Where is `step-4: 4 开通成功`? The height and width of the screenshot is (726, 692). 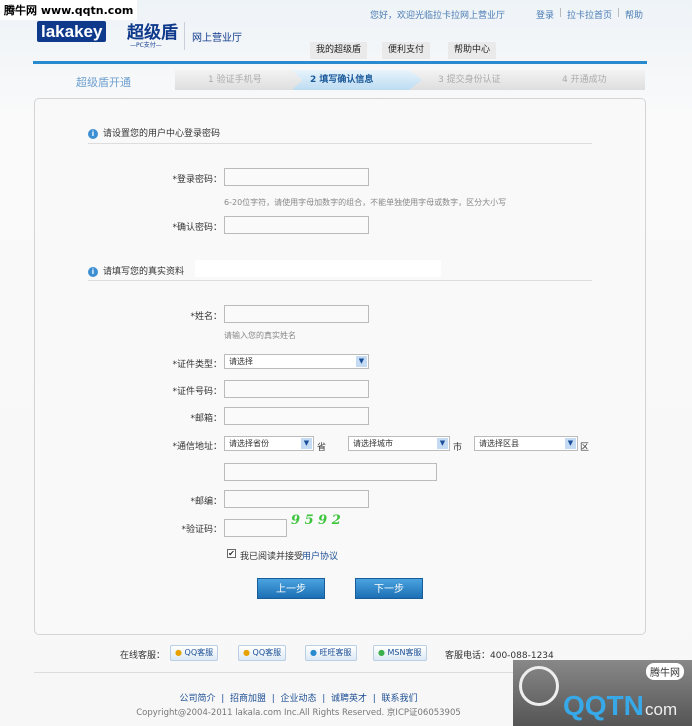
step-4: 4 开通成功 is located at coordinates (584, 80).